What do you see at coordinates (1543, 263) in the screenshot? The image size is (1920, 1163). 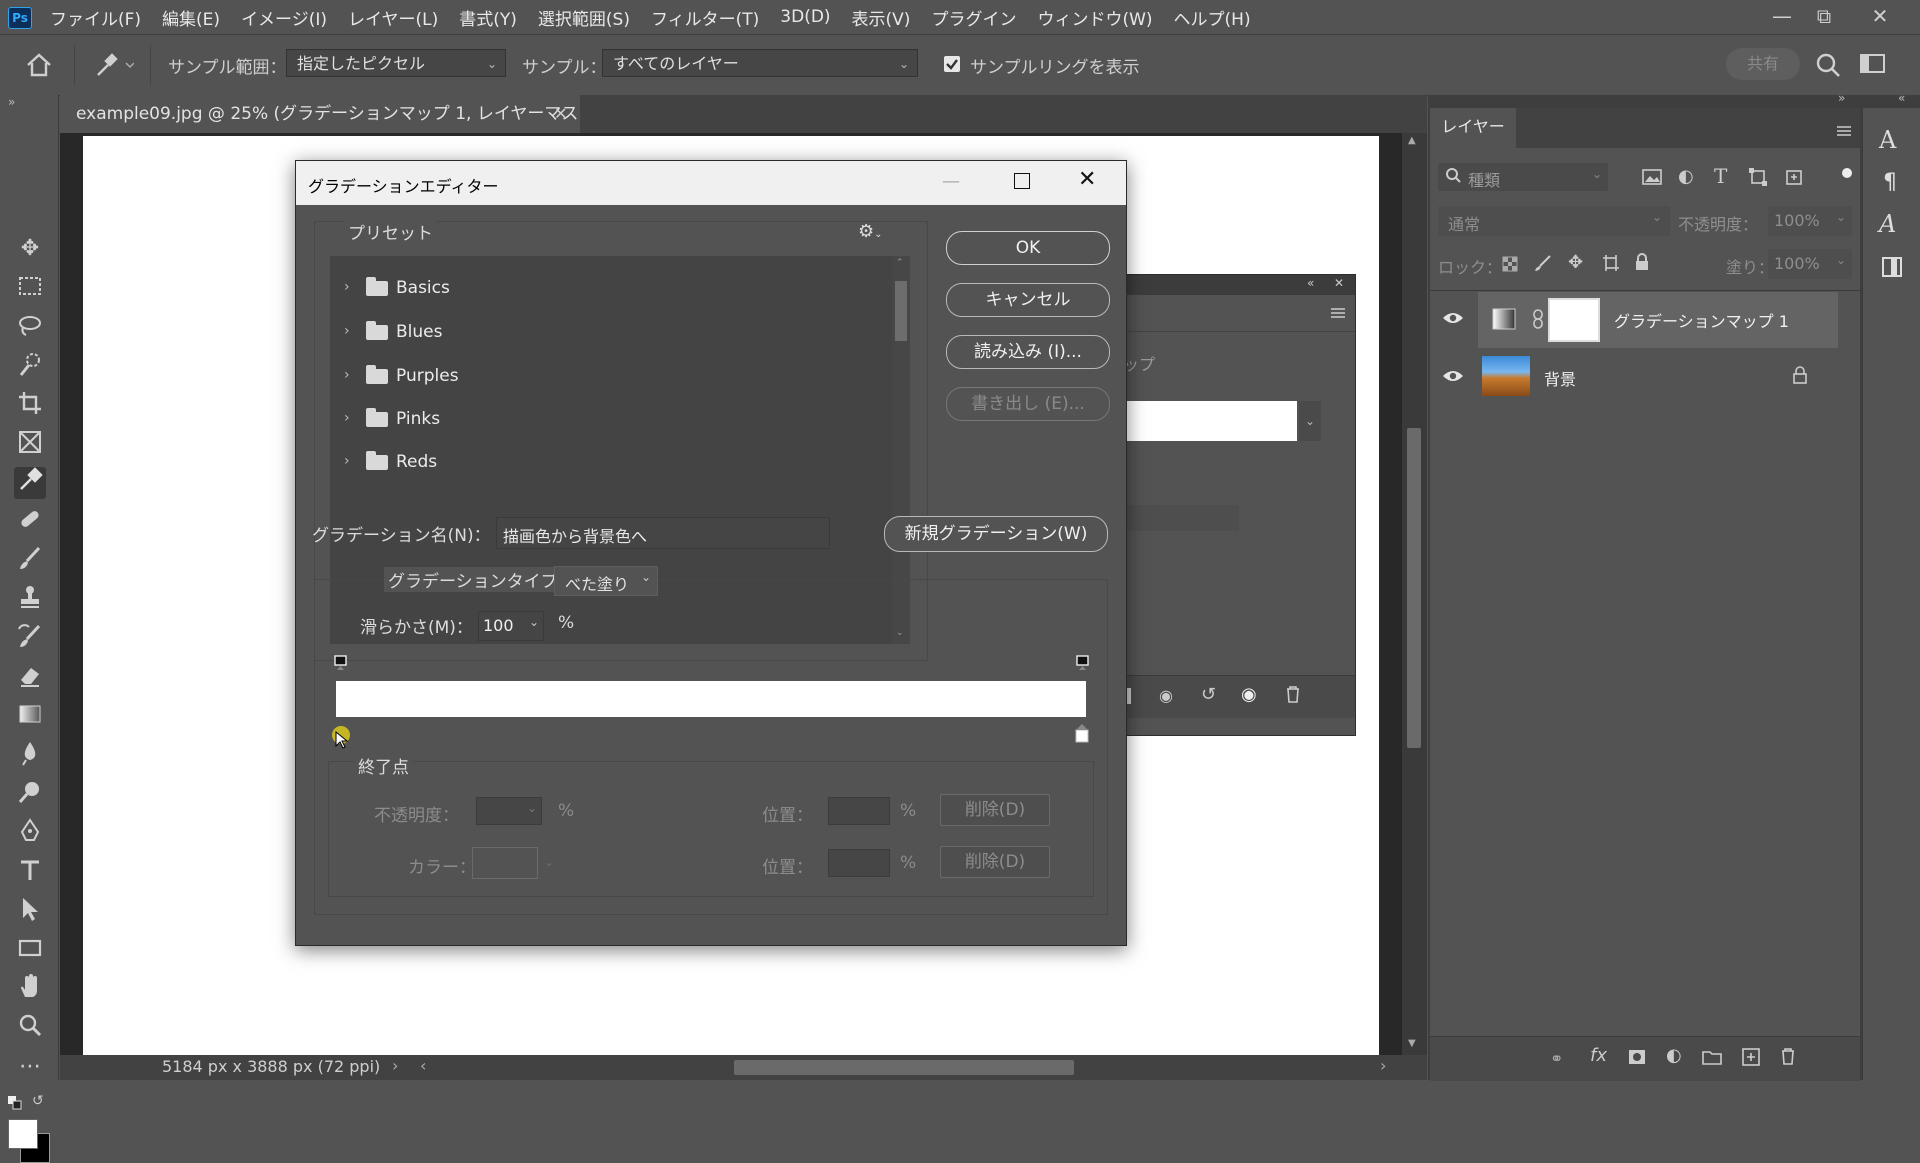 I see `lock-image-pixels-icon` at bounding box center [1543, 263].